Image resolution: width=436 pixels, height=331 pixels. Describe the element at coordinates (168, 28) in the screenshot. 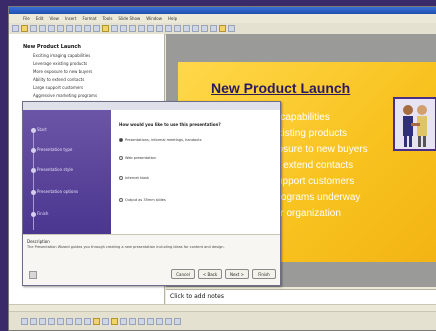

I see `align-left-icon` at that location.